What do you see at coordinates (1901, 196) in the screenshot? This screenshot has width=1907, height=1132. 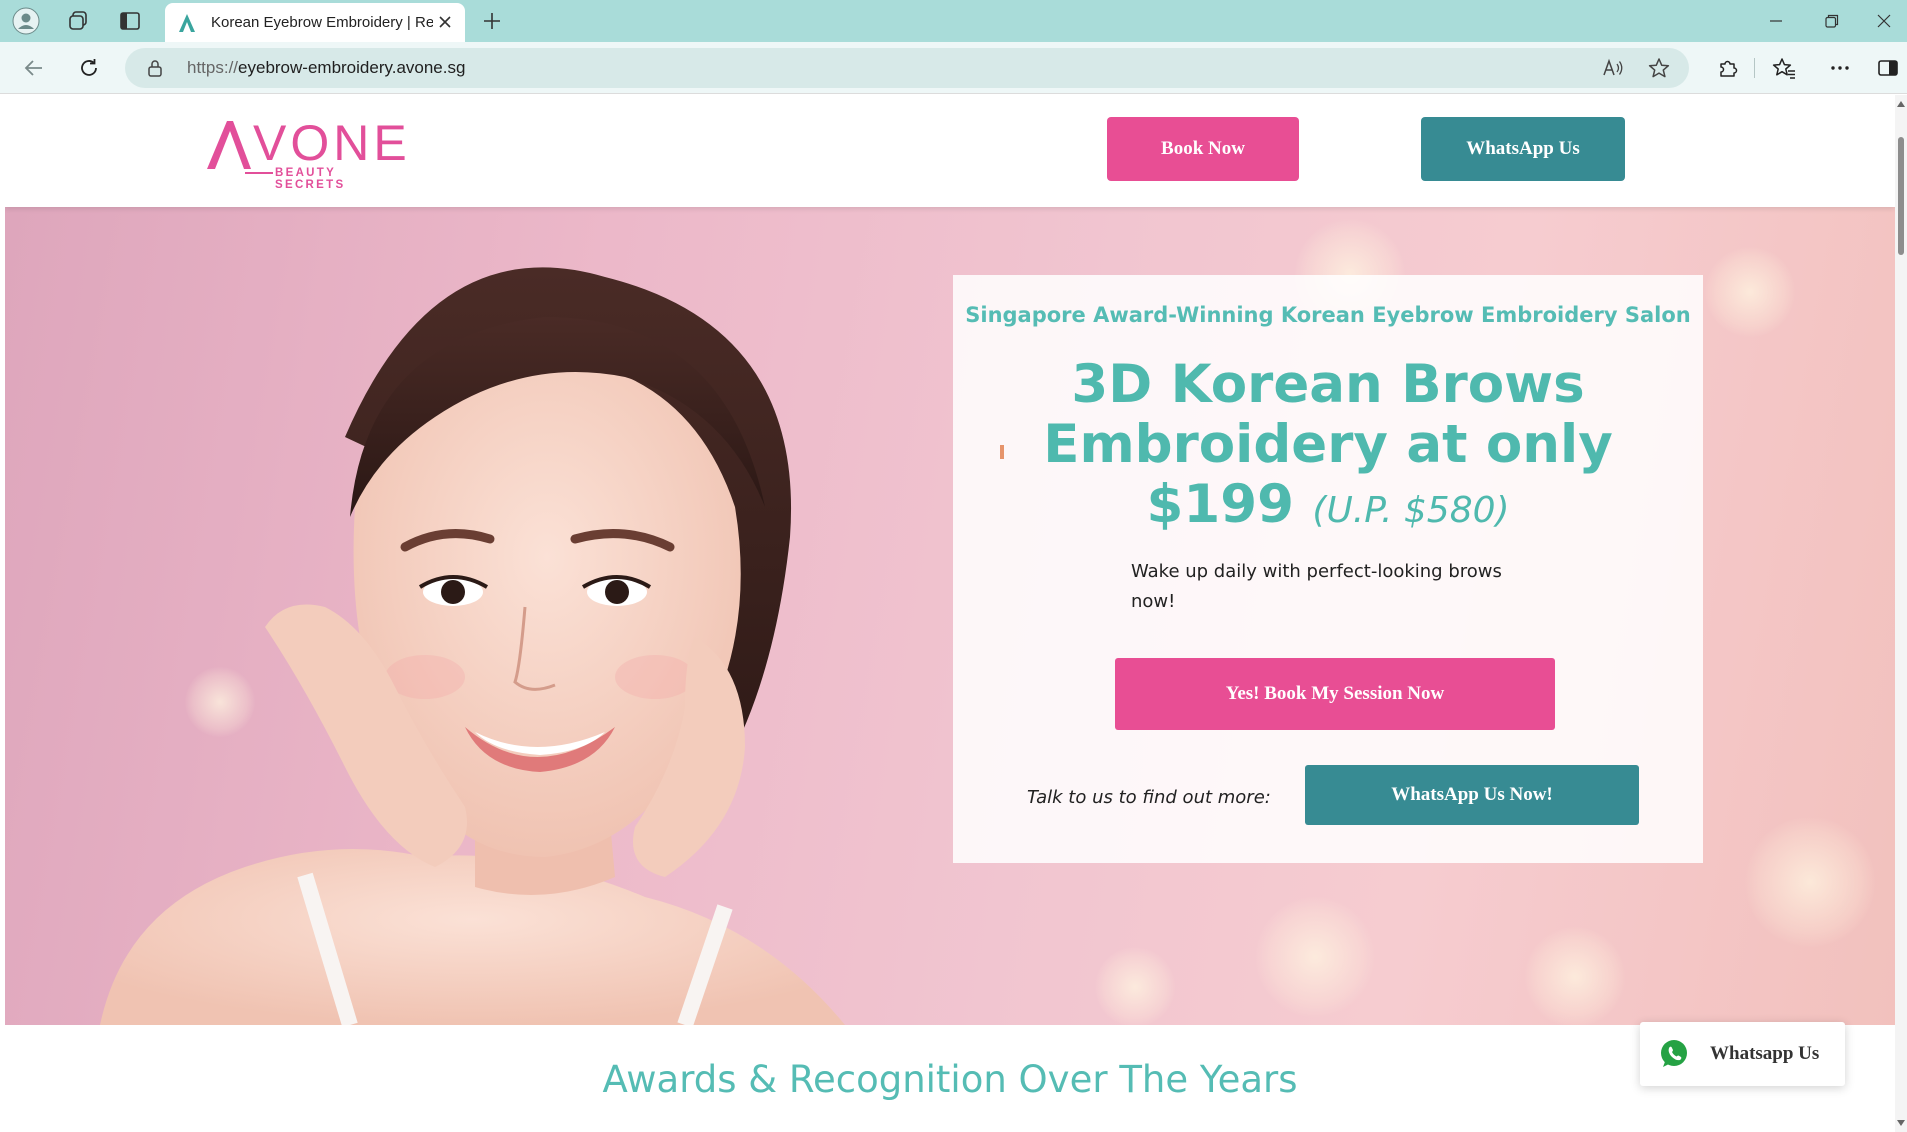 I see `scroll-thumb` at bounding box center [1901, 196].